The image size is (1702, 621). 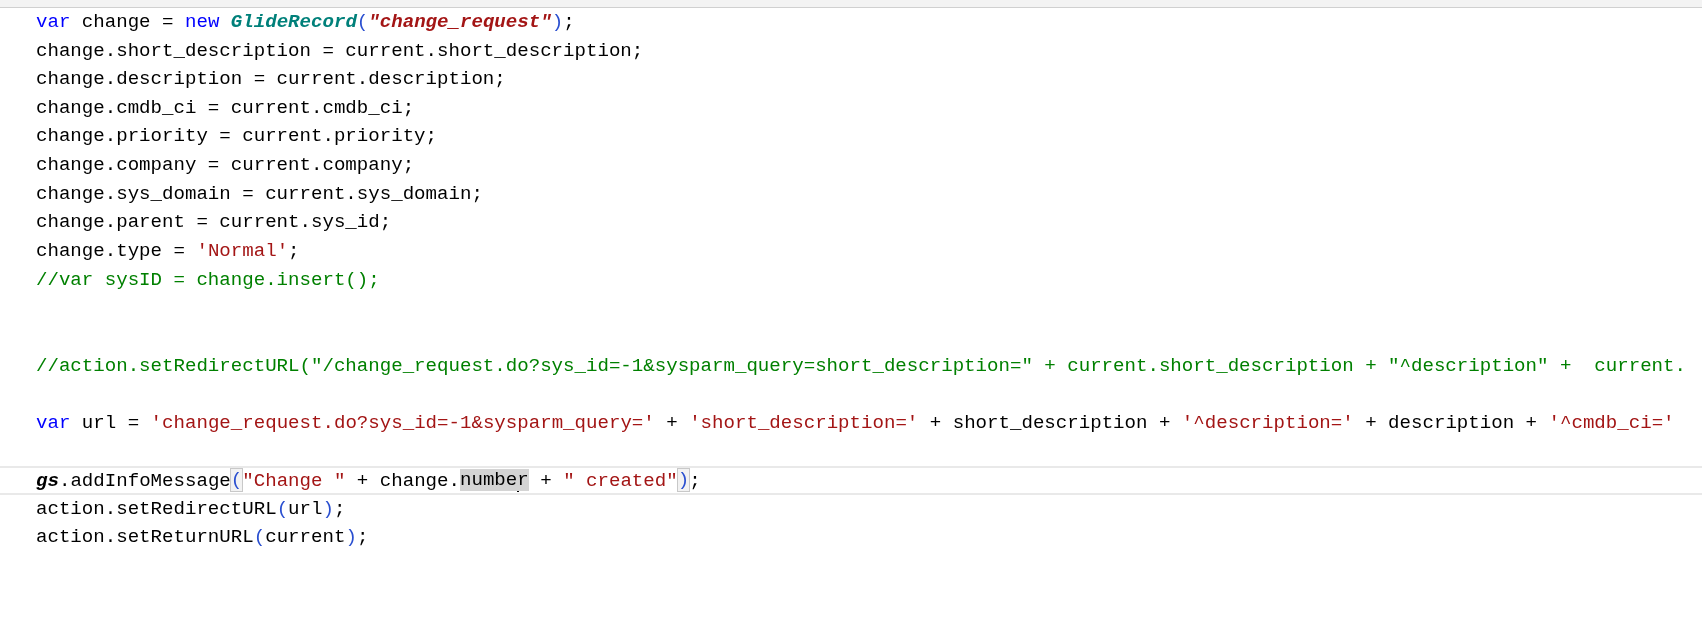 I want to click on code-line: gs.addInfoMessage("Change " + change.number + " created");, so click(x=368, y=480).